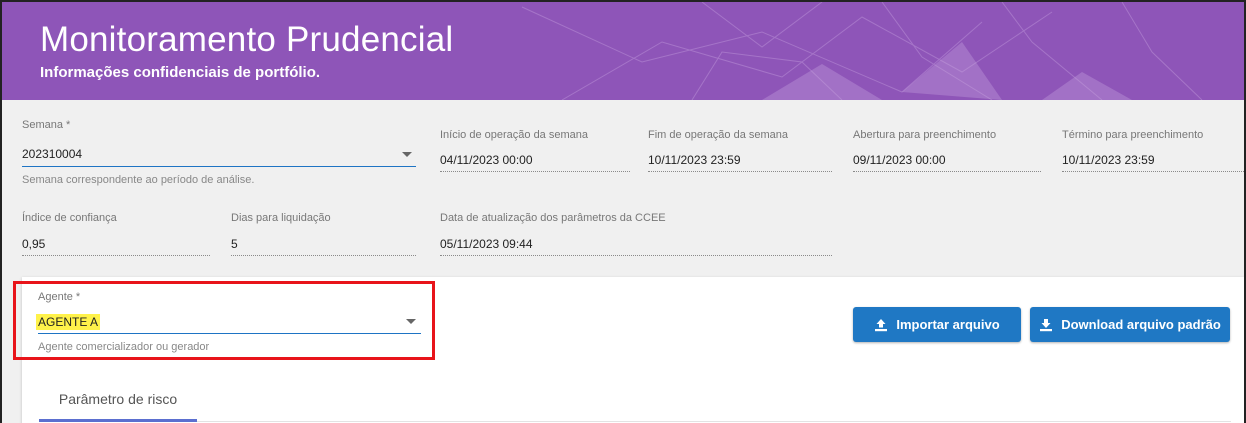  Describe the element at coordinates (881, 324) in the screenshot. I see `upload-icon` at that location.